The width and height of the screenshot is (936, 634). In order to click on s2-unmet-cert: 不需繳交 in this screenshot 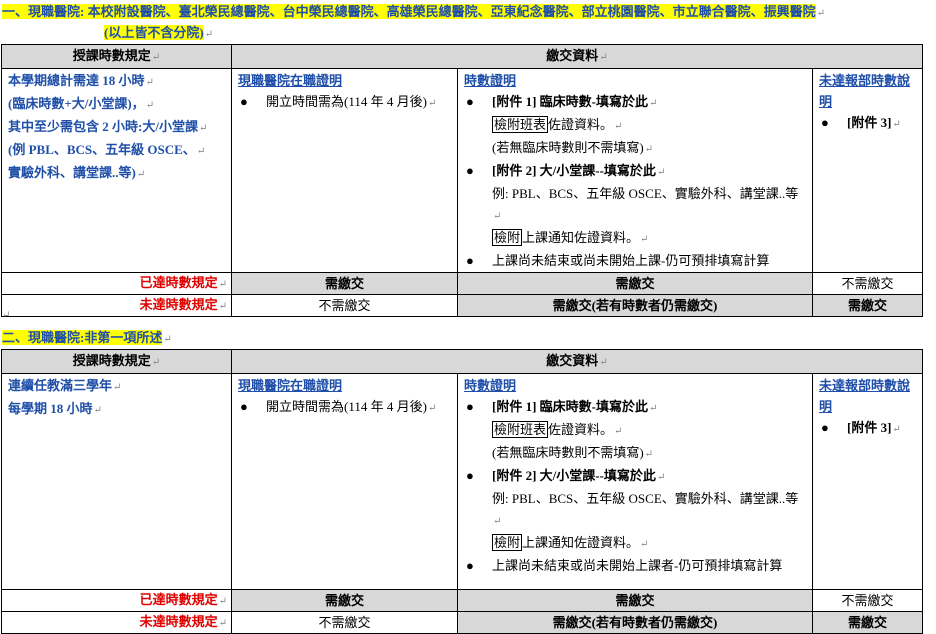, I will do `click(344, 622)`.